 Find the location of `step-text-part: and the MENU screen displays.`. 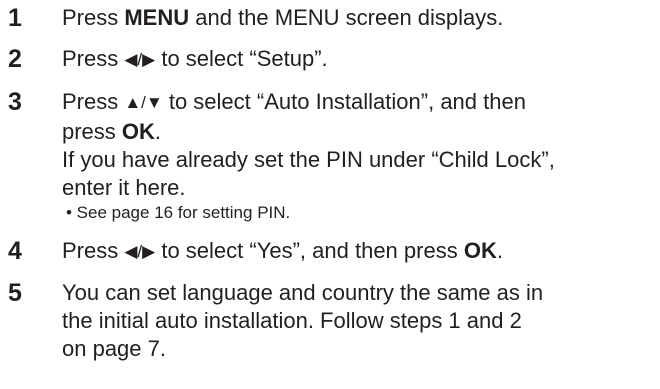

step-text-part: and the MENU screen displays. is located at coordinates (346, 17).